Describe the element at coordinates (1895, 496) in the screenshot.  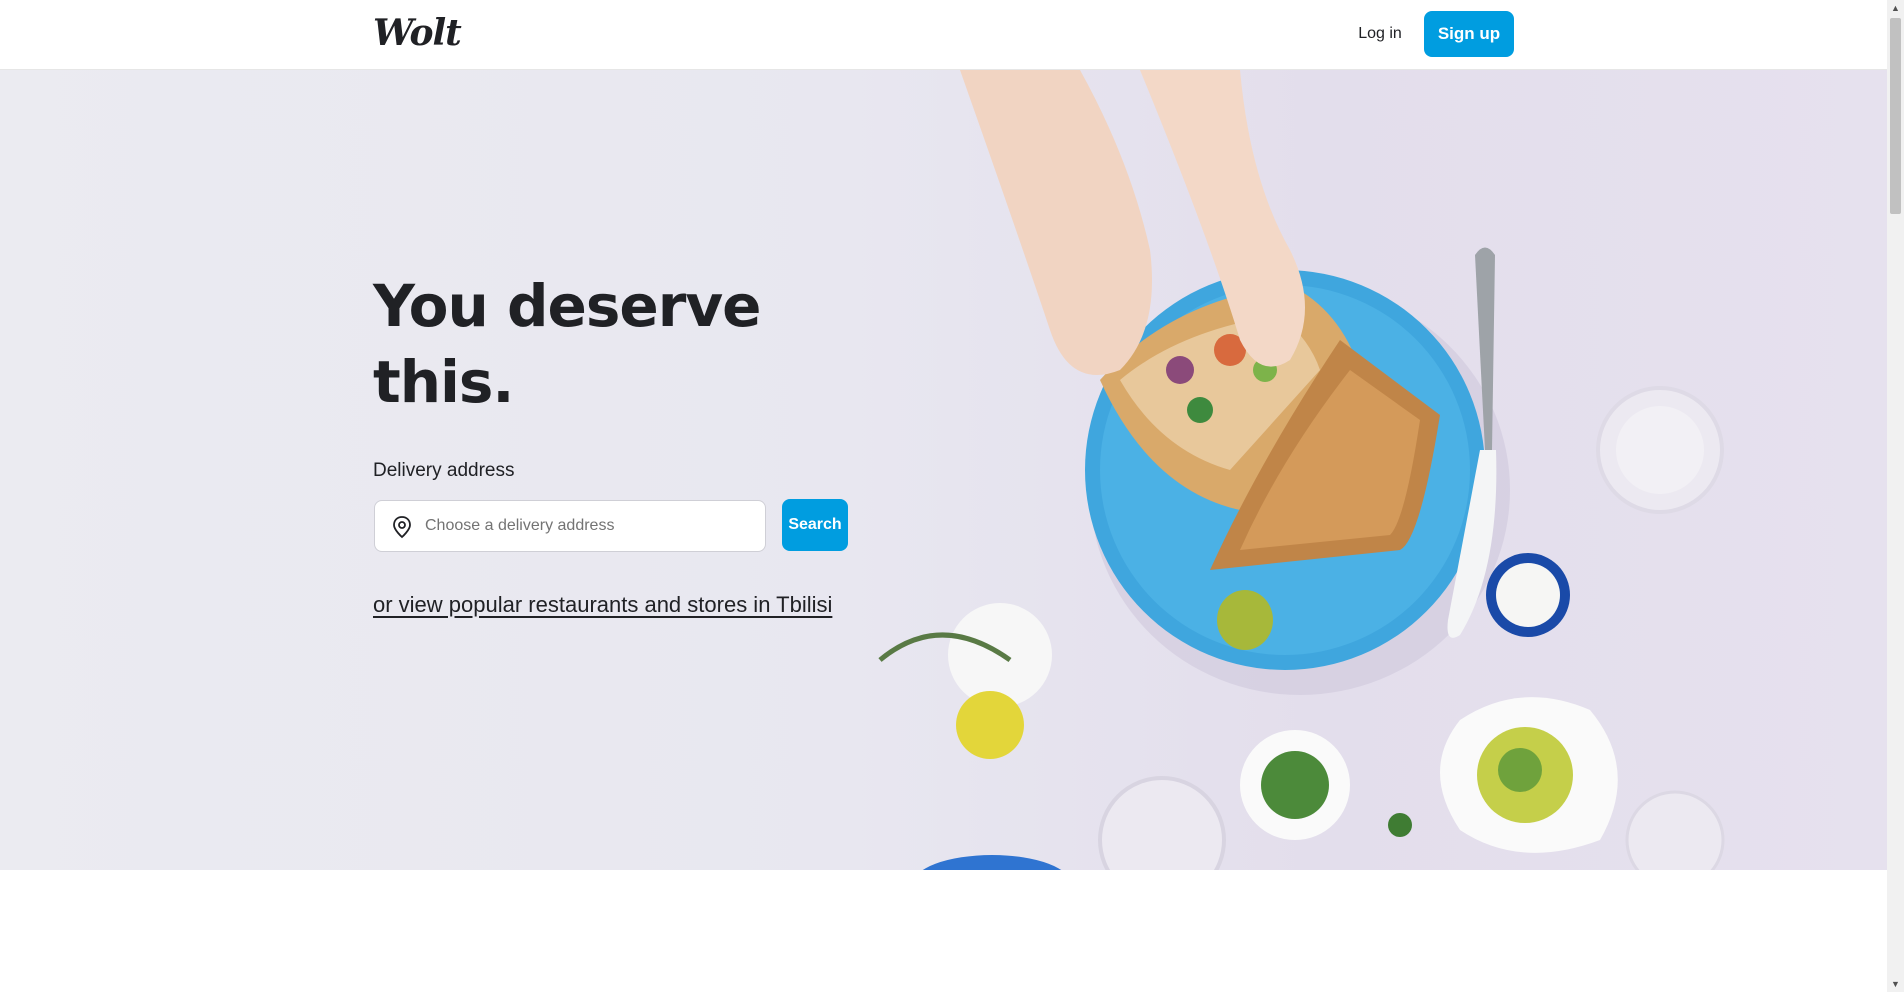
I see `vertical-scrollbar: ▲ ▼` at that location.